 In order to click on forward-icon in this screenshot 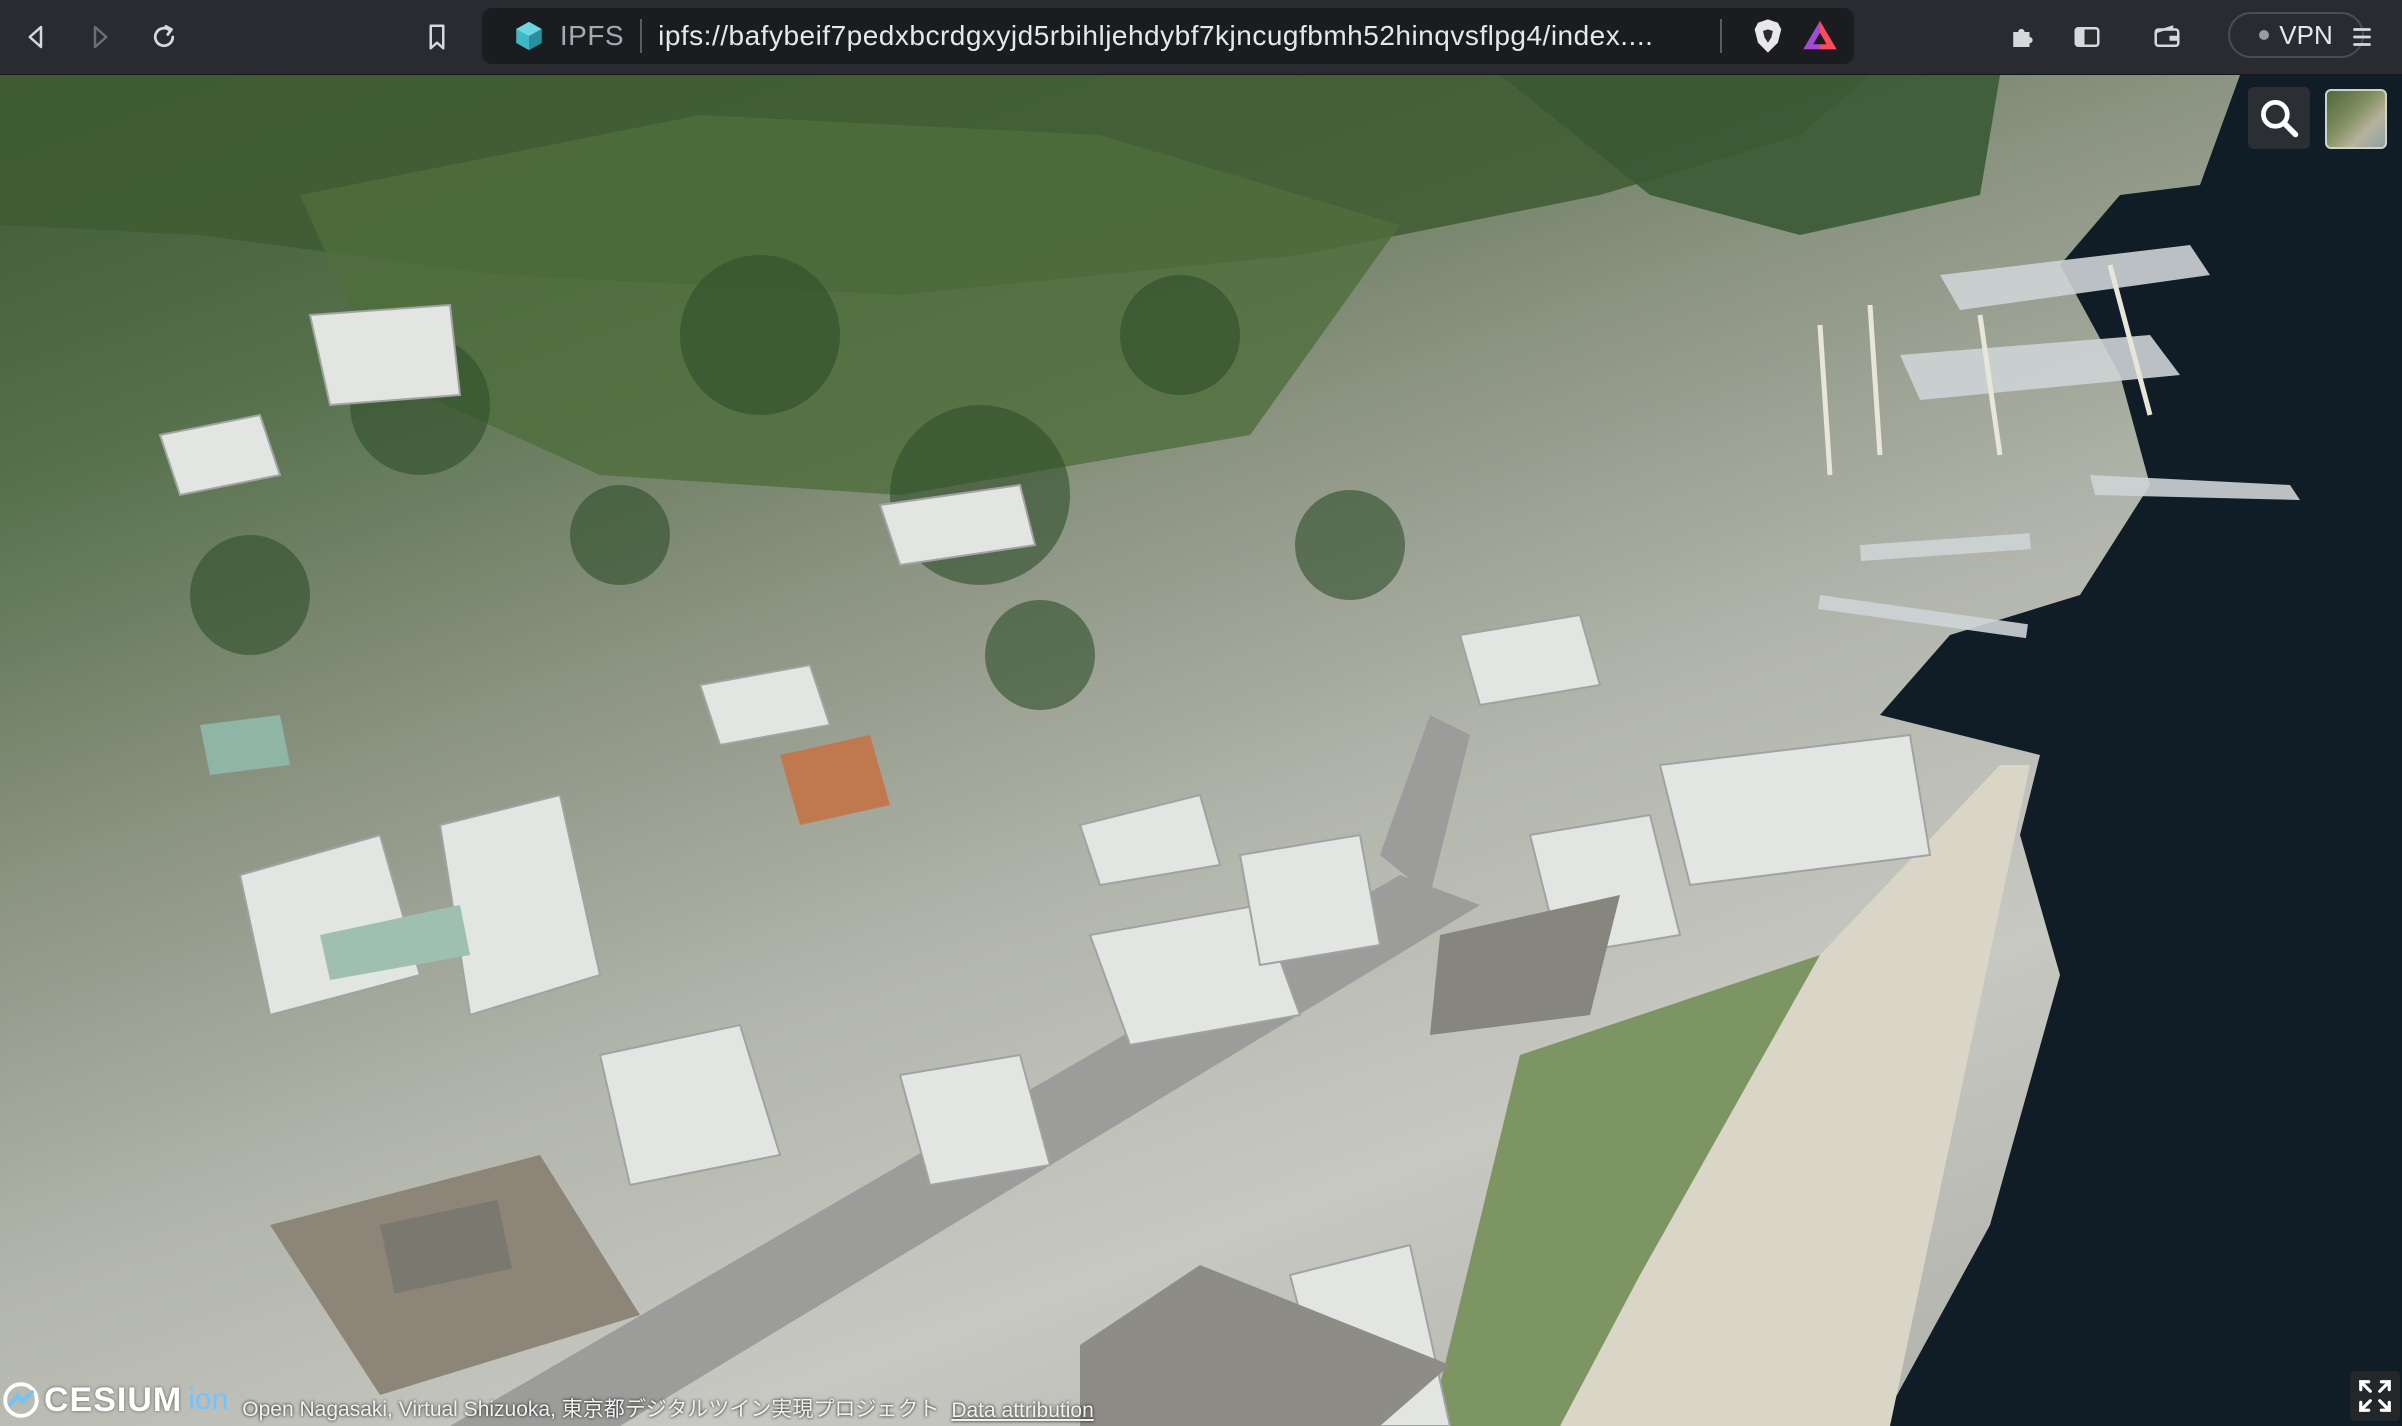, I will do `click(100, 37)`.